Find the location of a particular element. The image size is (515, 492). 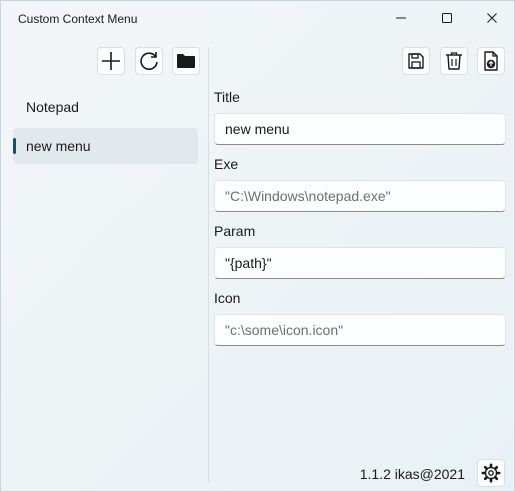

title-input is located at coordinates (360, 129).